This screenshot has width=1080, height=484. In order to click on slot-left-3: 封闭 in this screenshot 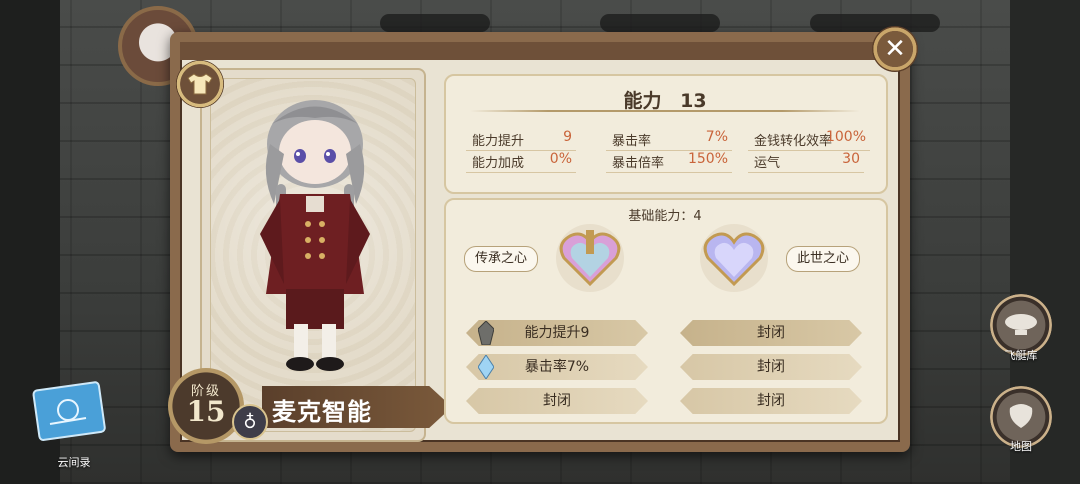, I will do `click(557, 401)`.